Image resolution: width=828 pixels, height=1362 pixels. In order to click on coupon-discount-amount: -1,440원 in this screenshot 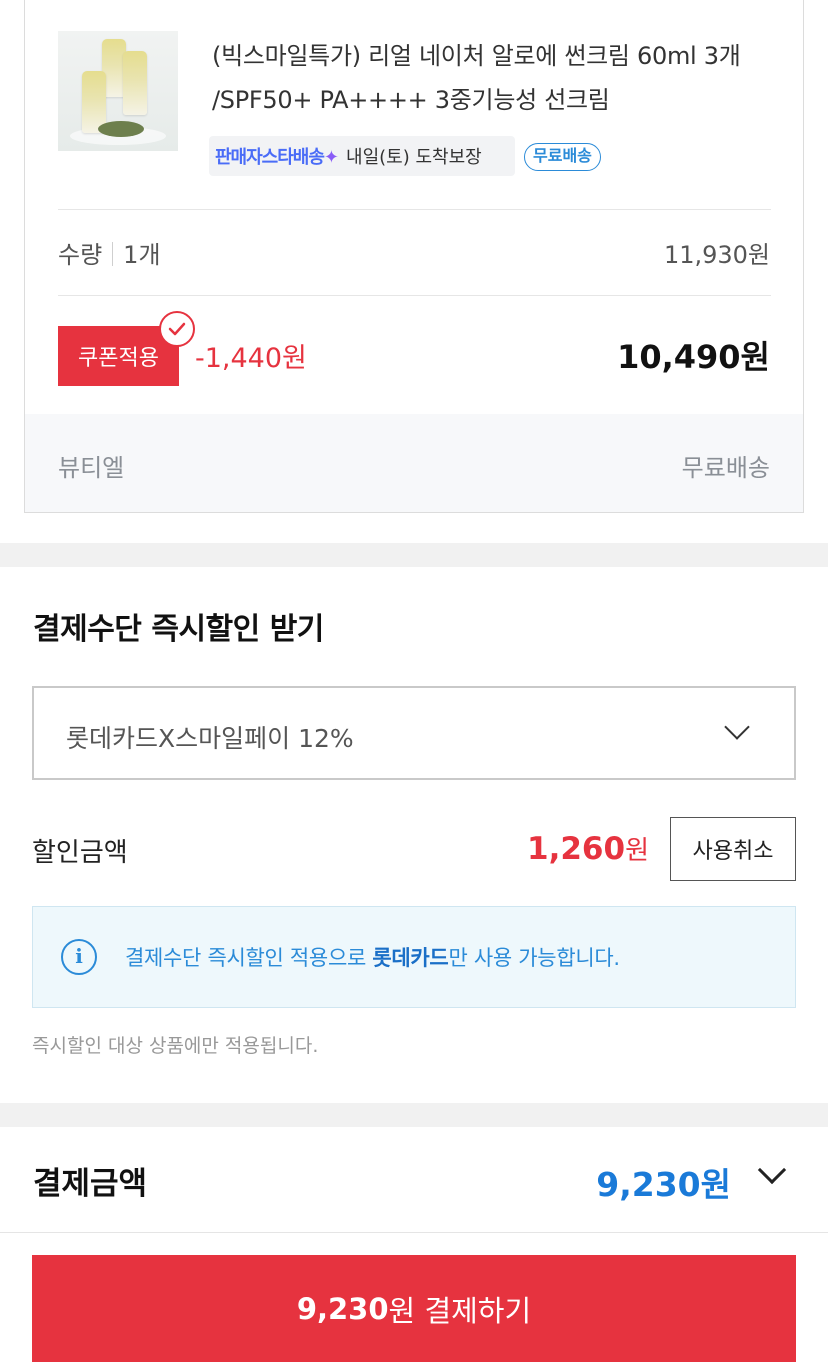, I will do `click(251, 358)`.